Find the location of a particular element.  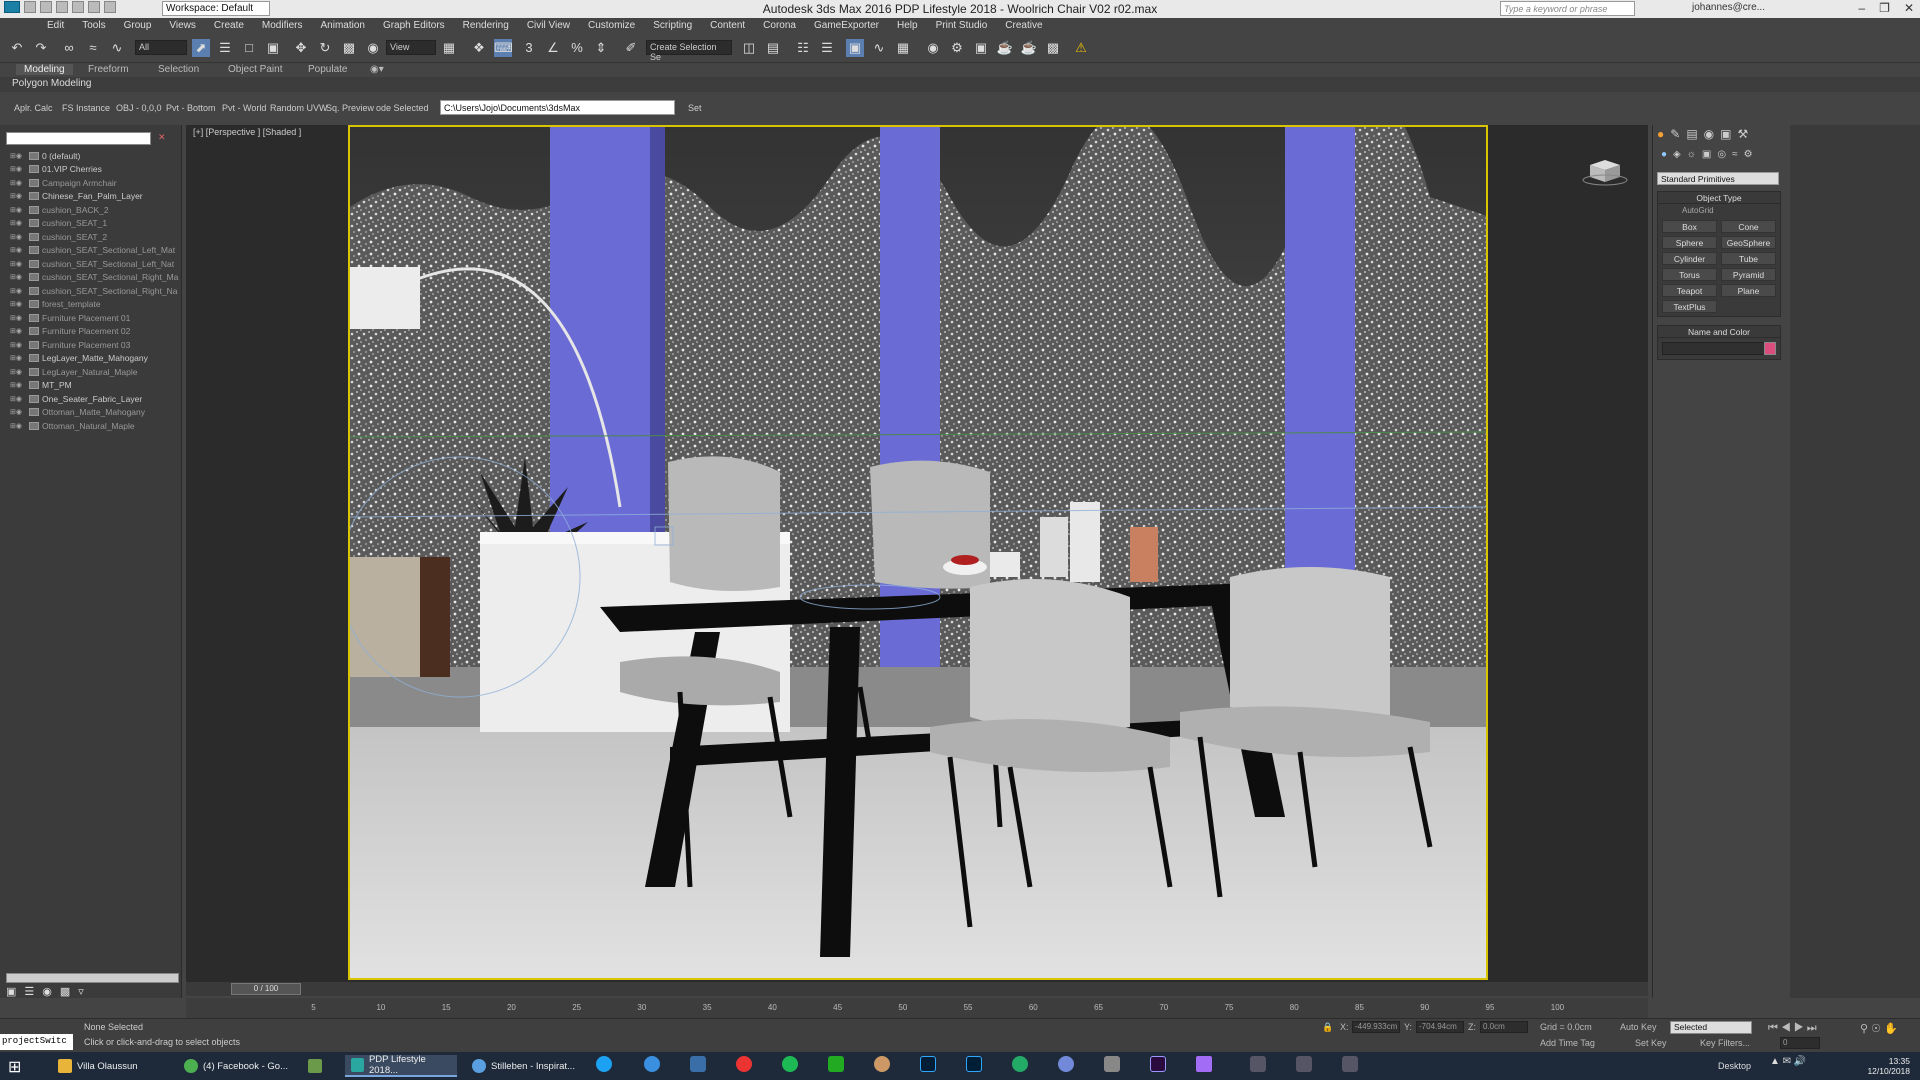

edit-named-selection-icon: ✐ is located at coordinates (631, 48).